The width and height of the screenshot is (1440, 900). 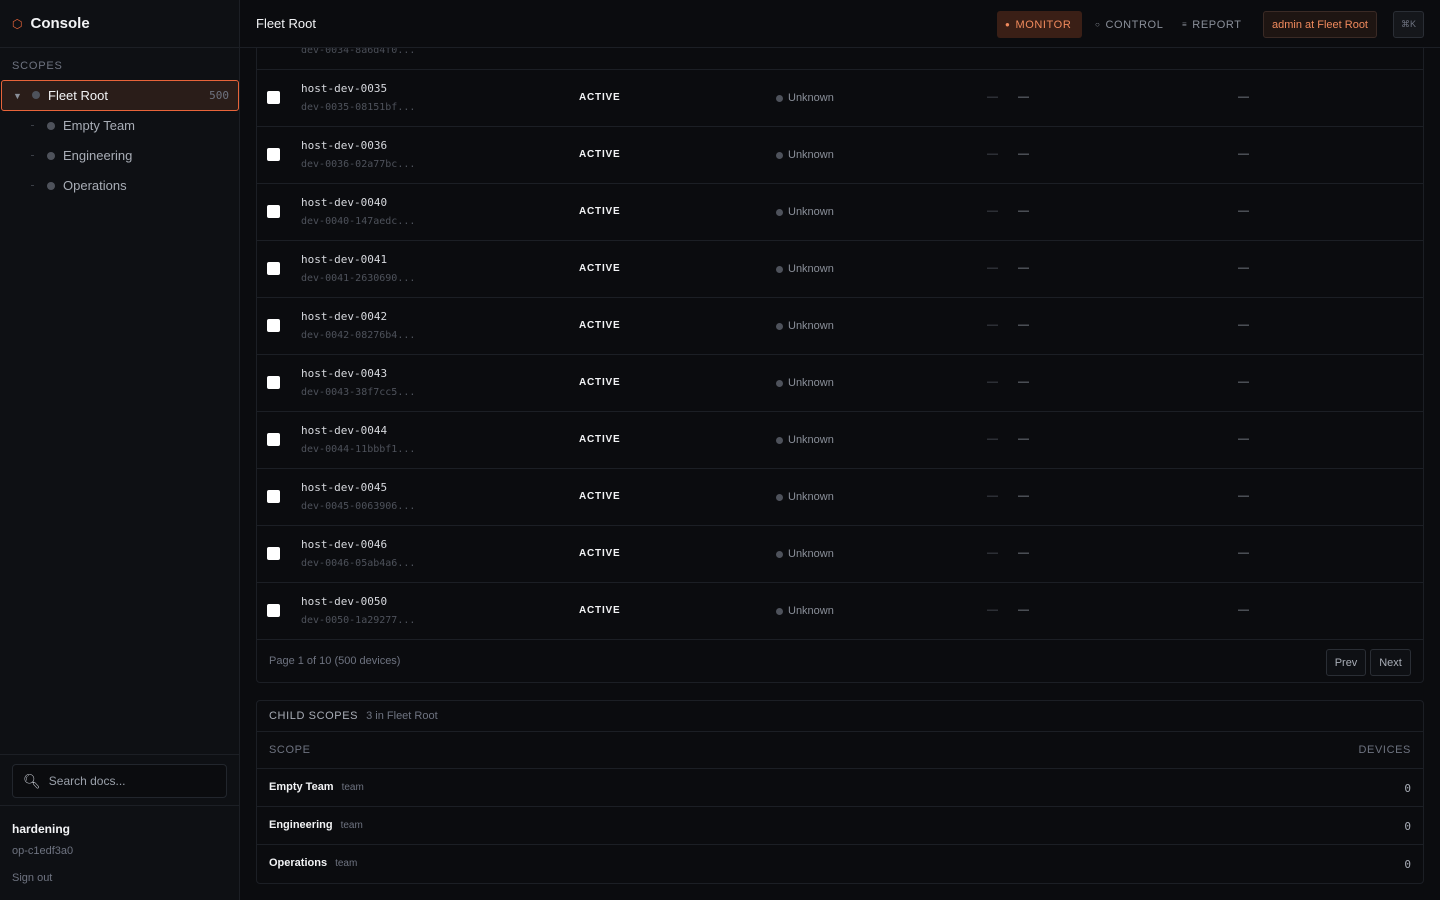 What do you see at coordinates (32, 780) in the screenshot?
I see `search-icon: 🔍︎` at bounding box center [32, 780].